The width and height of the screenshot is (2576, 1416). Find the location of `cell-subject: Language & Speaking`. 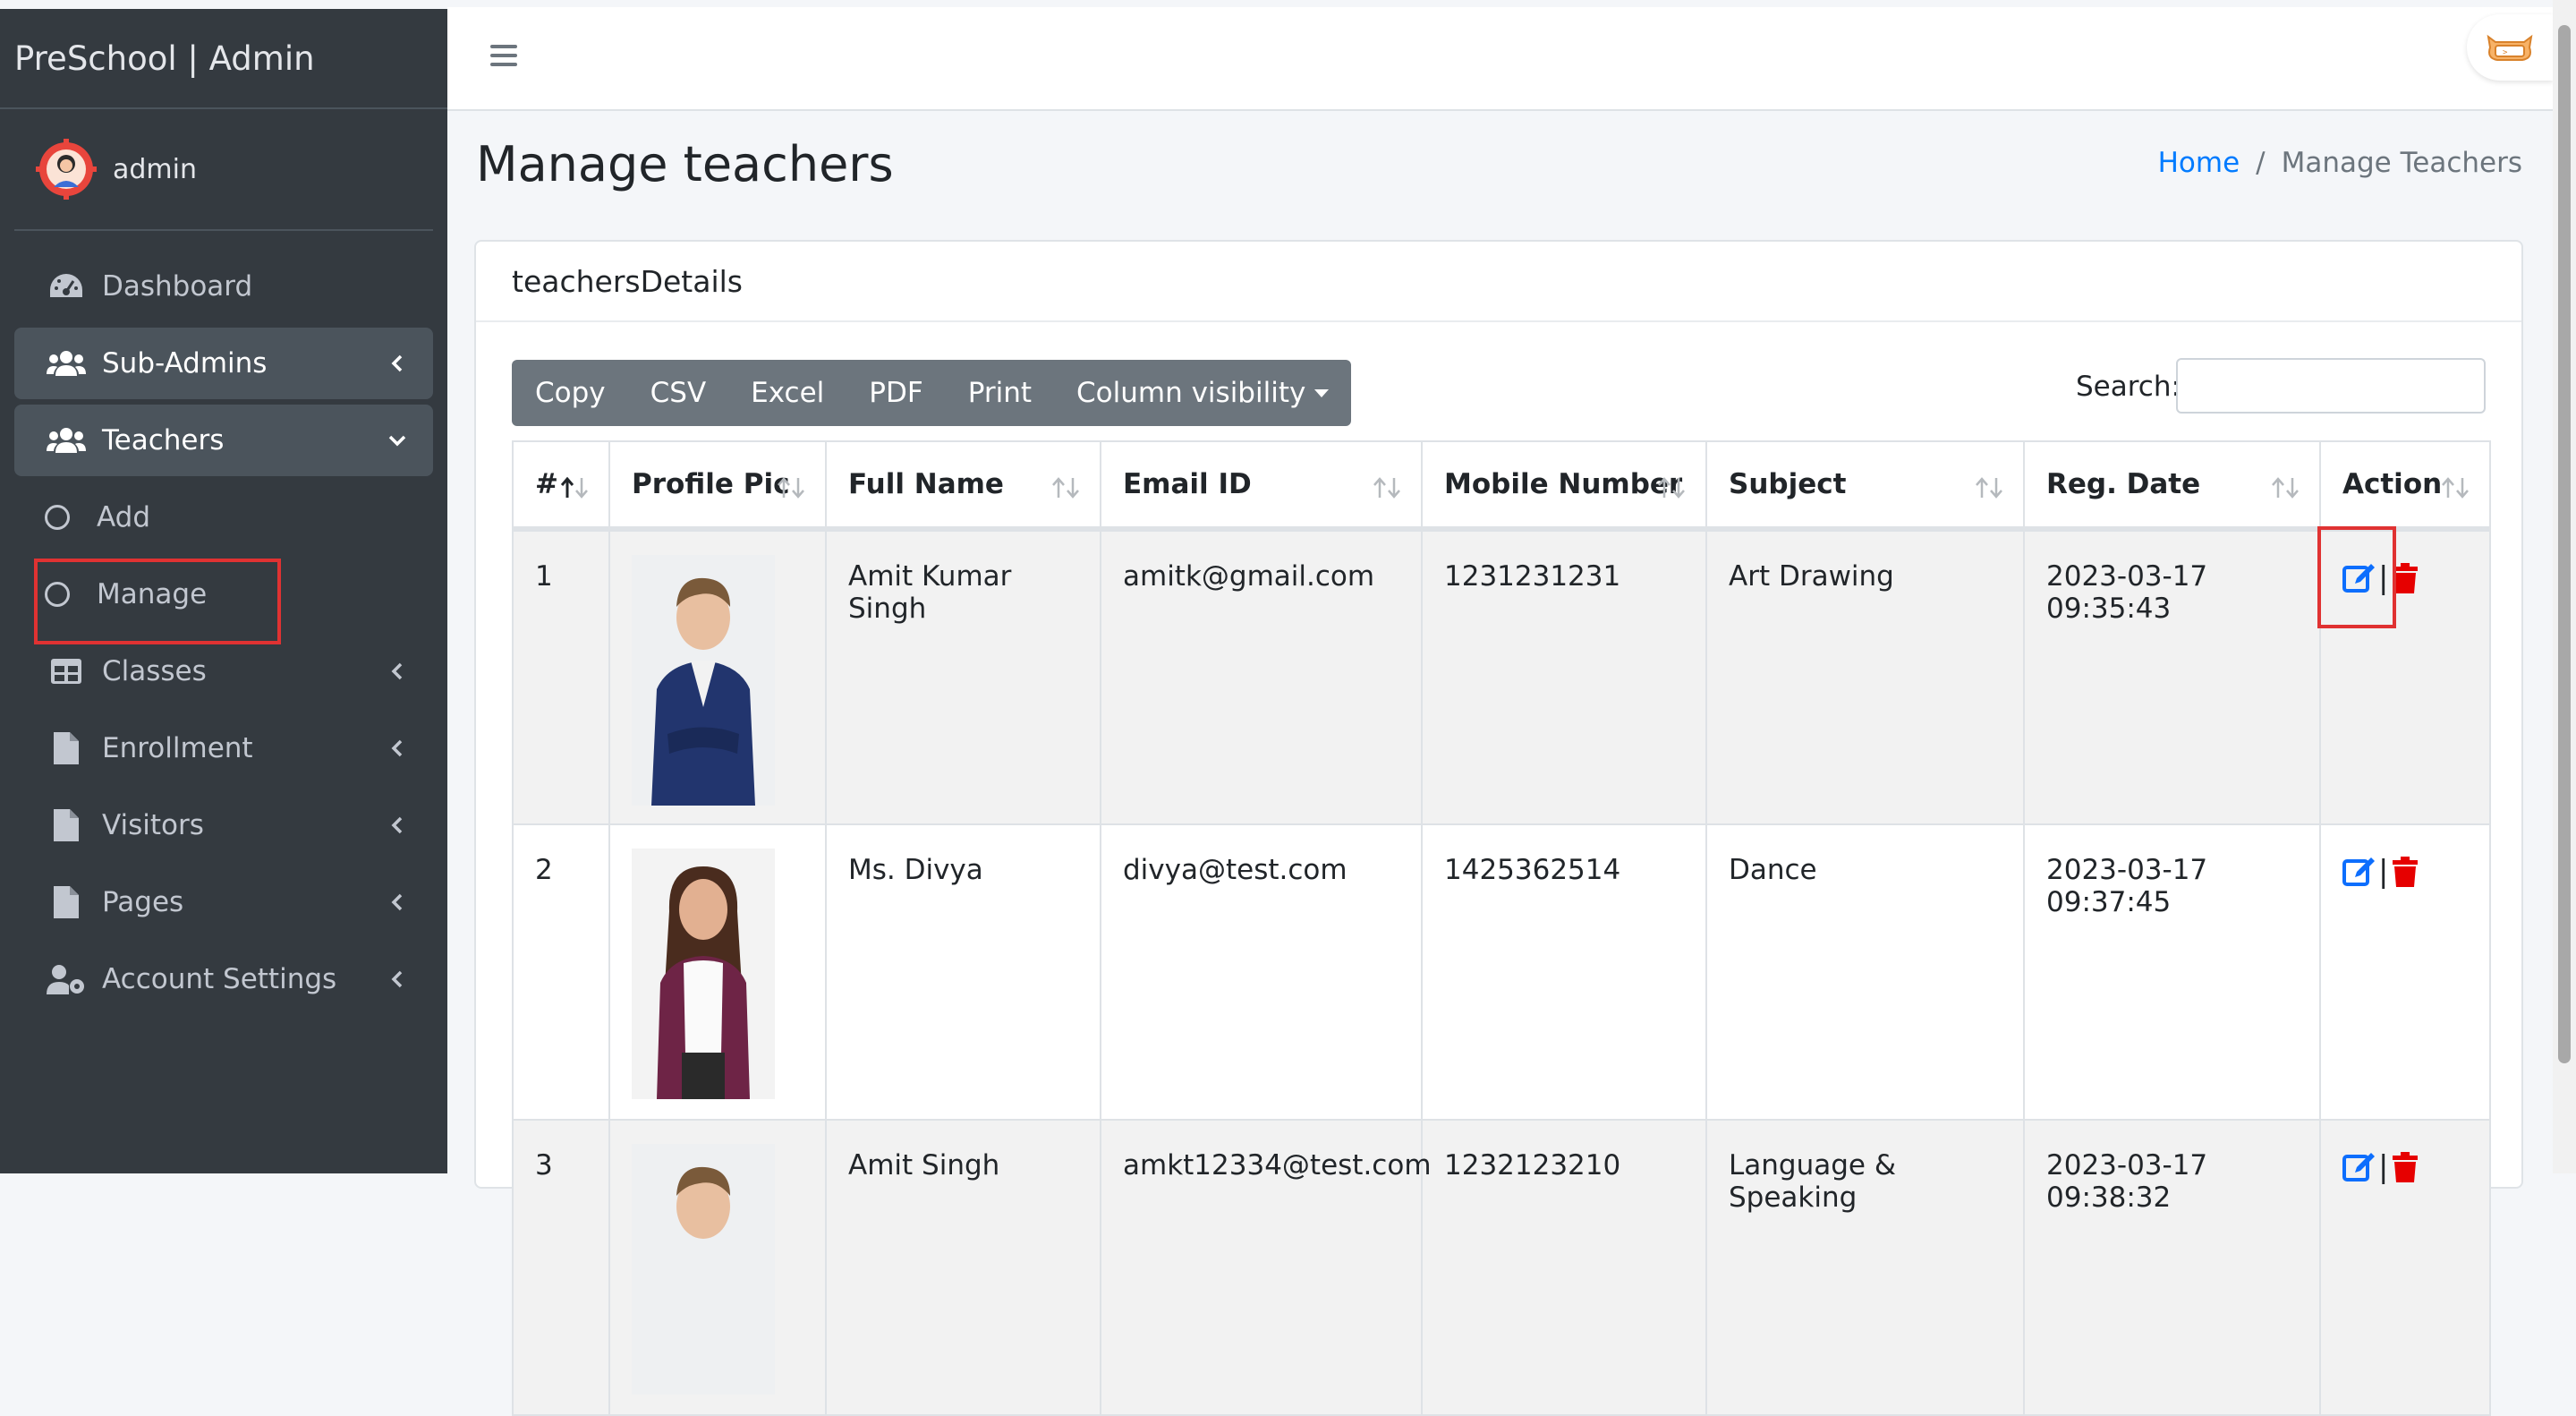

cell-subject: Language & Speaking is located at coordinates (1865, 1267).